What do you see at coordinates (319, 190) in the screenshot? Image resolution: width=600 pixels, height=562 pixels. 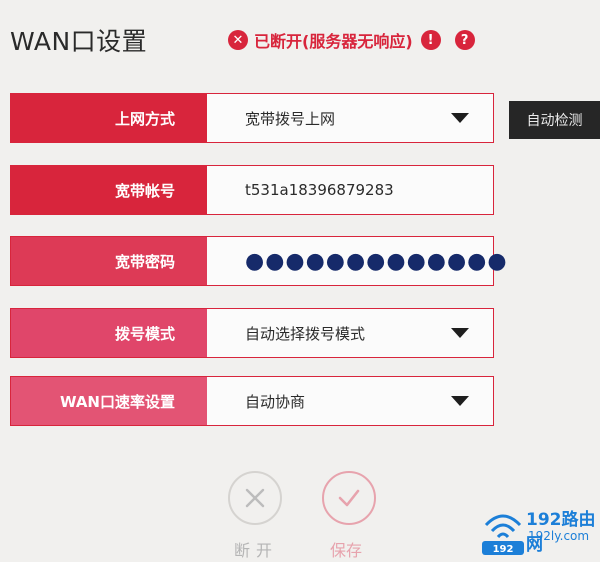 I see `broadband-account-input: t531a18396879283` at bounding box center [319, 190].